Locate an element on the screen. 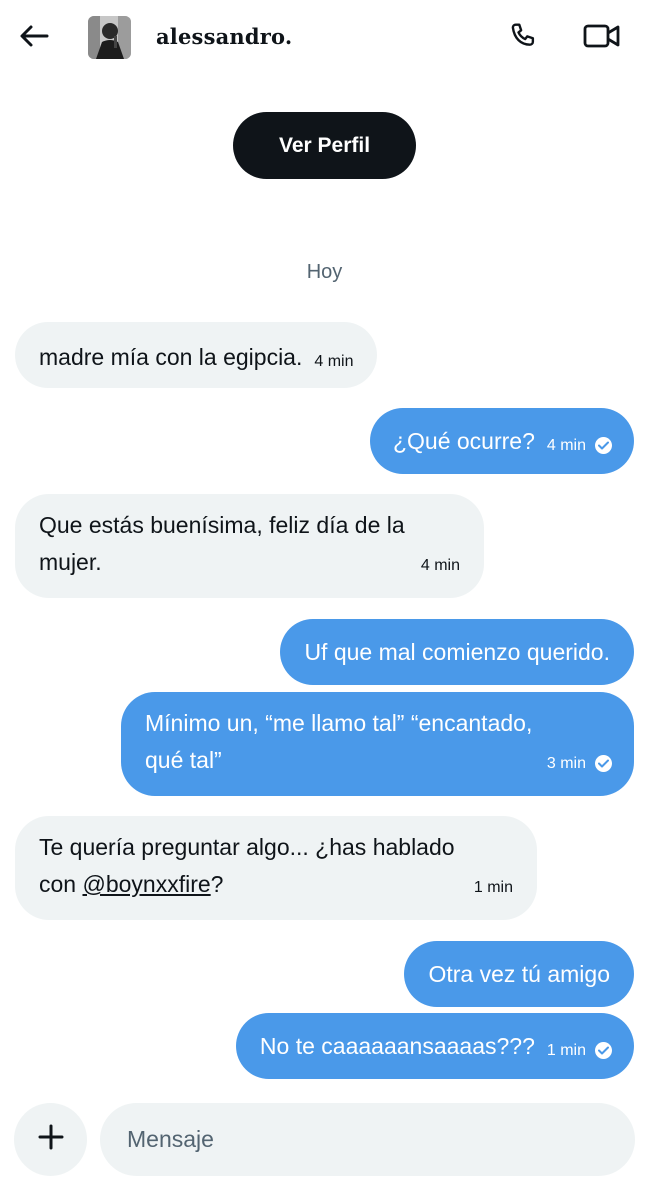 The height and width of the screenshot is (1200, 649). message-text: Otra vez tú amigo is located at coordinates (519, 974).